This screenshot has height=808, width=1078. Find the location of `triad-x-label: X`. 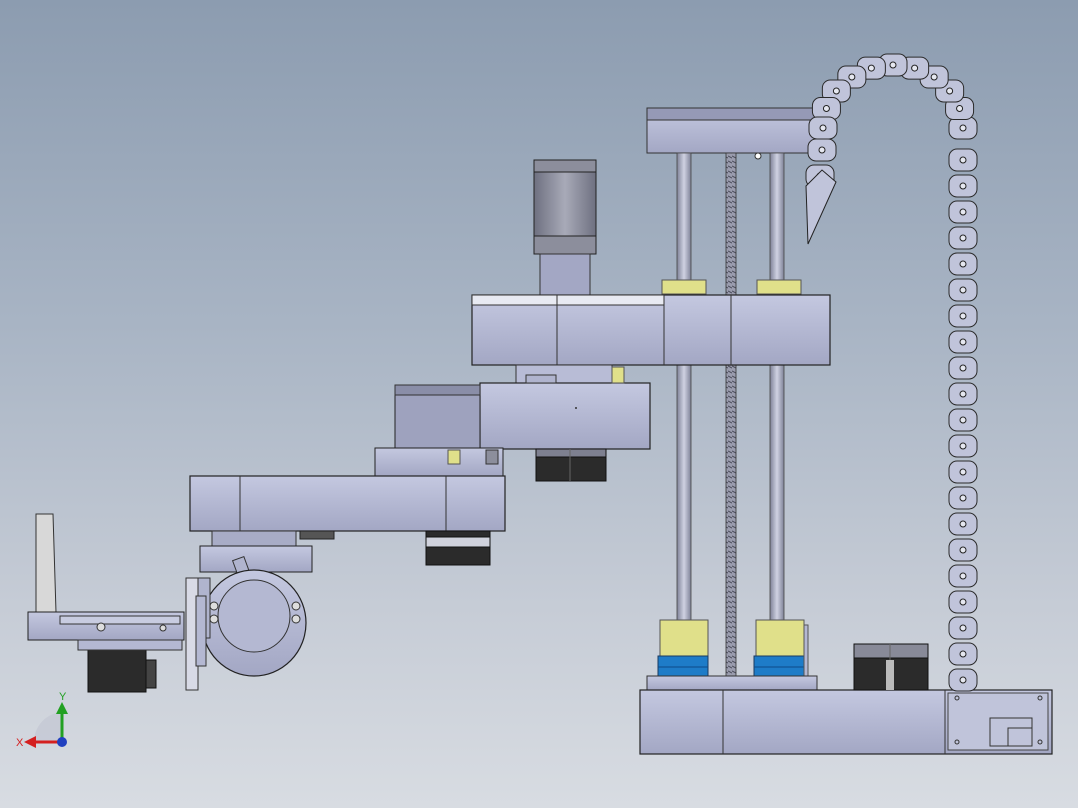

triad-x-label: X is located at coordinates (20, 743).